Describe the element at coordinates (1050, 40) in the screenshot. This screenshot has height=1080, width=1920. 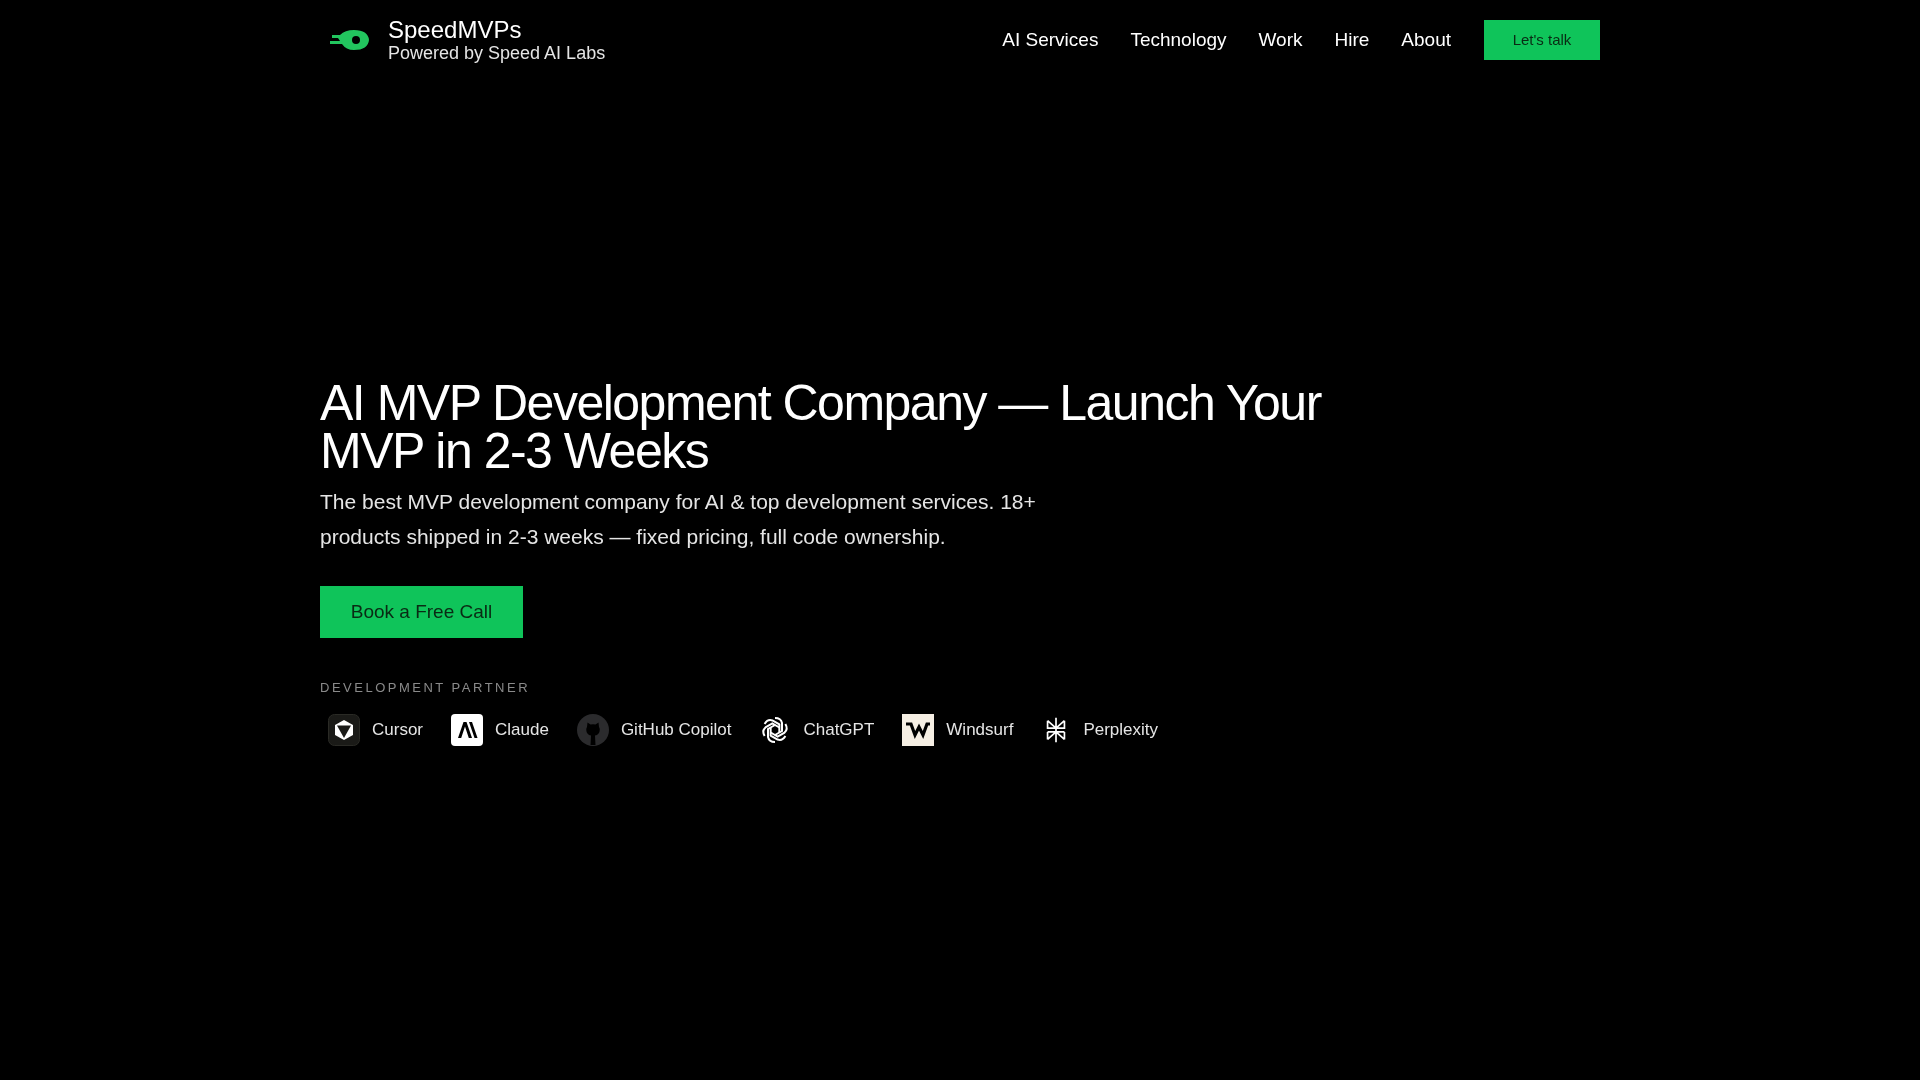
I see `nav-link: AI Services` at that location.